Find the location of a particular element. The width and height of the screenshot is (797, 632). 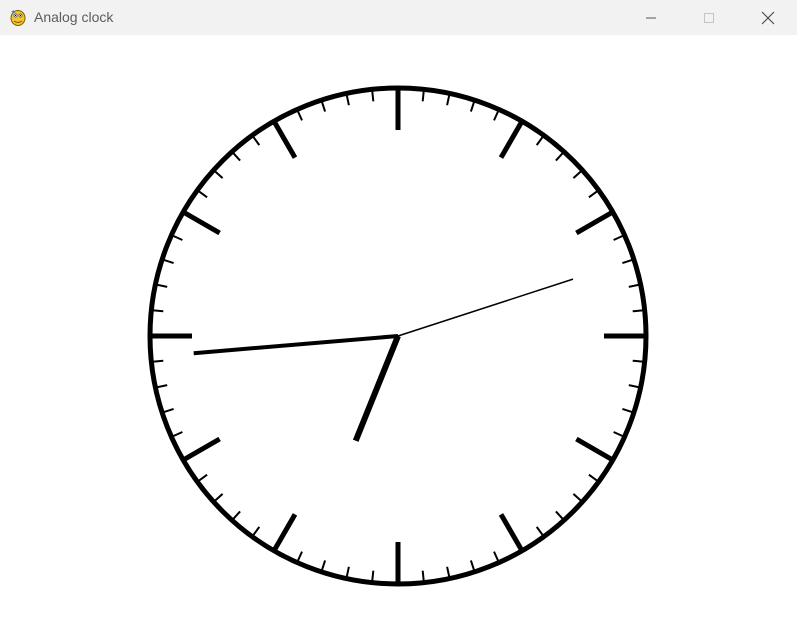

minimize-button is located at coordinates (651, 17).